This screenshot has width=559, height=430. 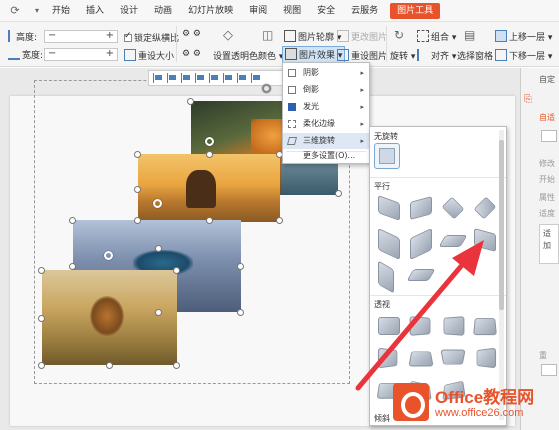 What do you see at coordinates (364, 11) in the screenshot?
I see `tab-cloud: 云服务` at bounding box center [364, 11].